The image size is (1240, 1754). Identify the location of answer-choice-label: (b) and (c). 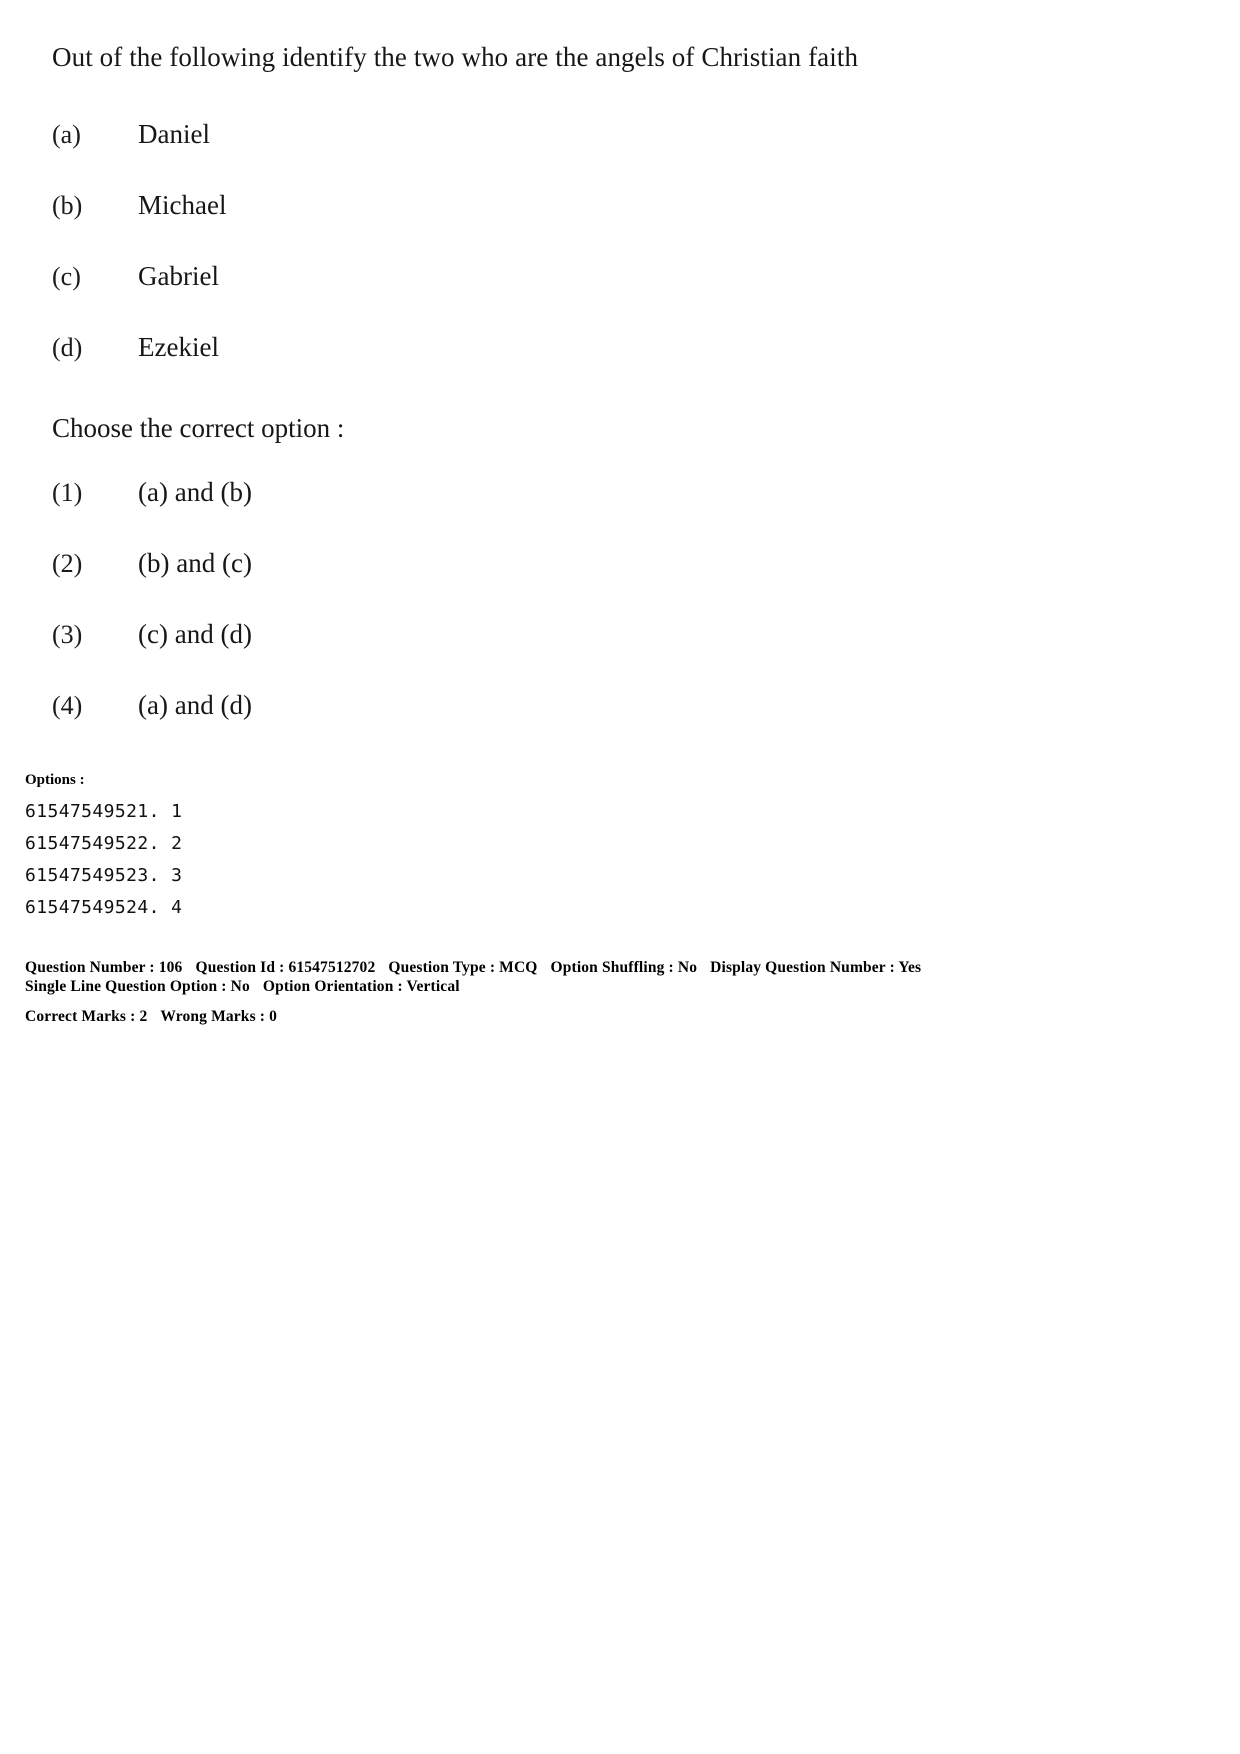
(195, 563).